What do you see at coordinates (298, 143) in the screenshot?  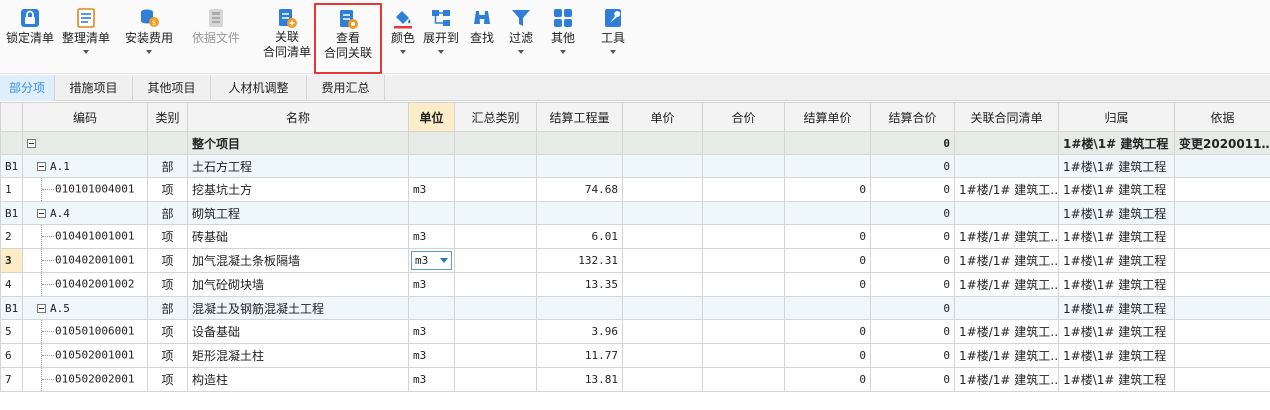 I see `cell-name: 整个项目` at bounding box center [298, 143].